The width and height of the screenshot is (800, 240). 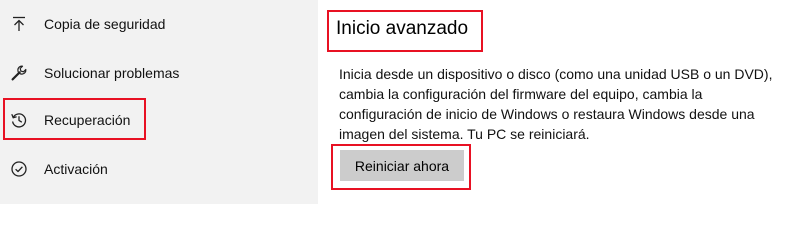 I want to click on sidebar-item-label: Solucionar problemas, so click(x=112, y=73).